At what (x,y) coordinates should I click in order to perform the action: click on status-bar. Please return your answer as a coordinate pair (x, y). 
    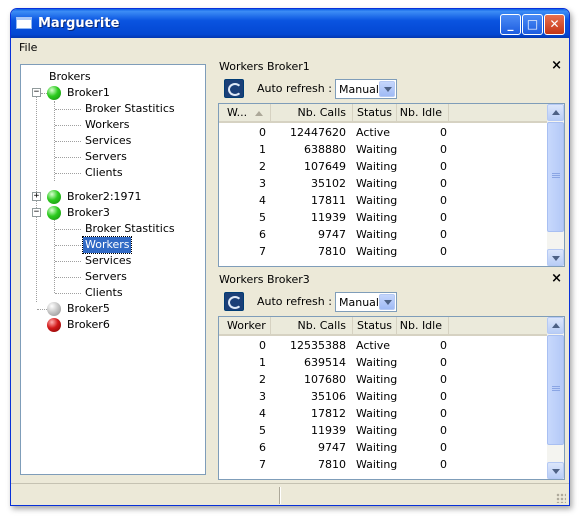
    Looking at the image, I should click on (290, 494).